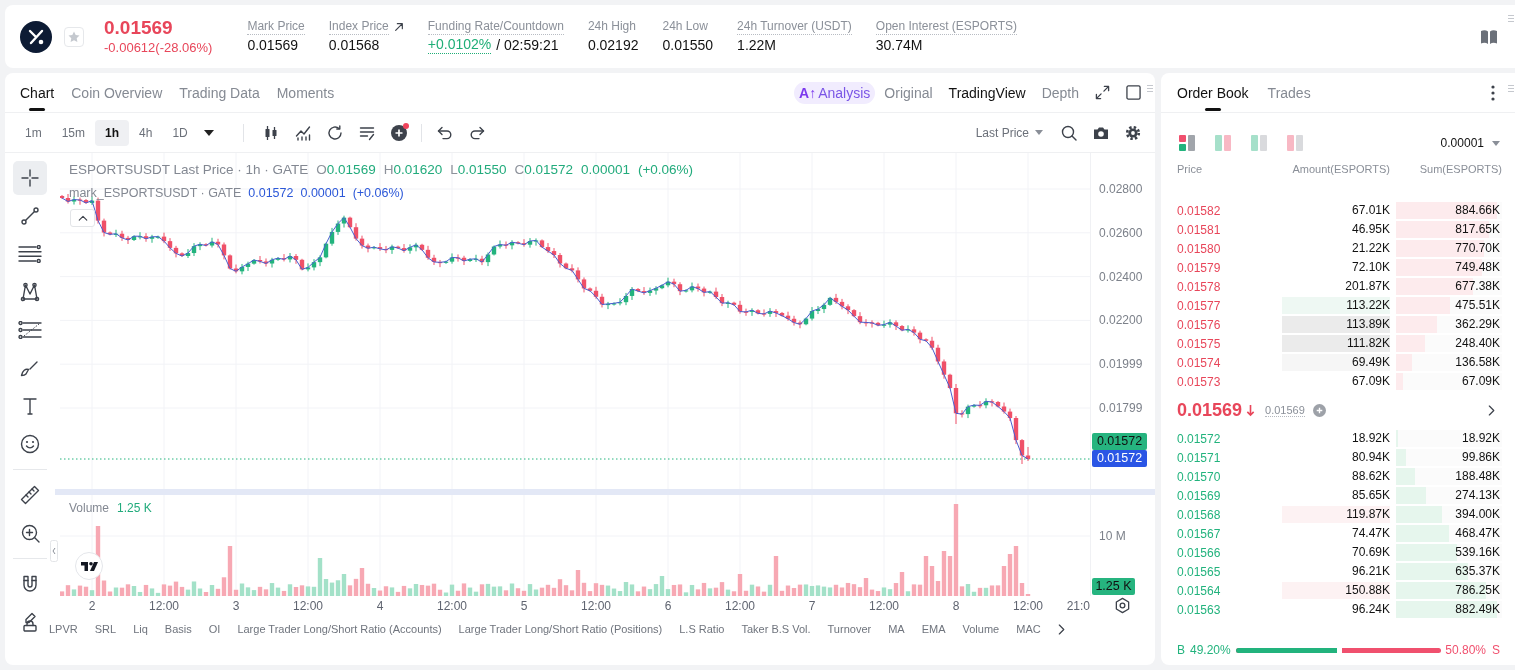  I want to click on more-icon, so click(1493, 92).